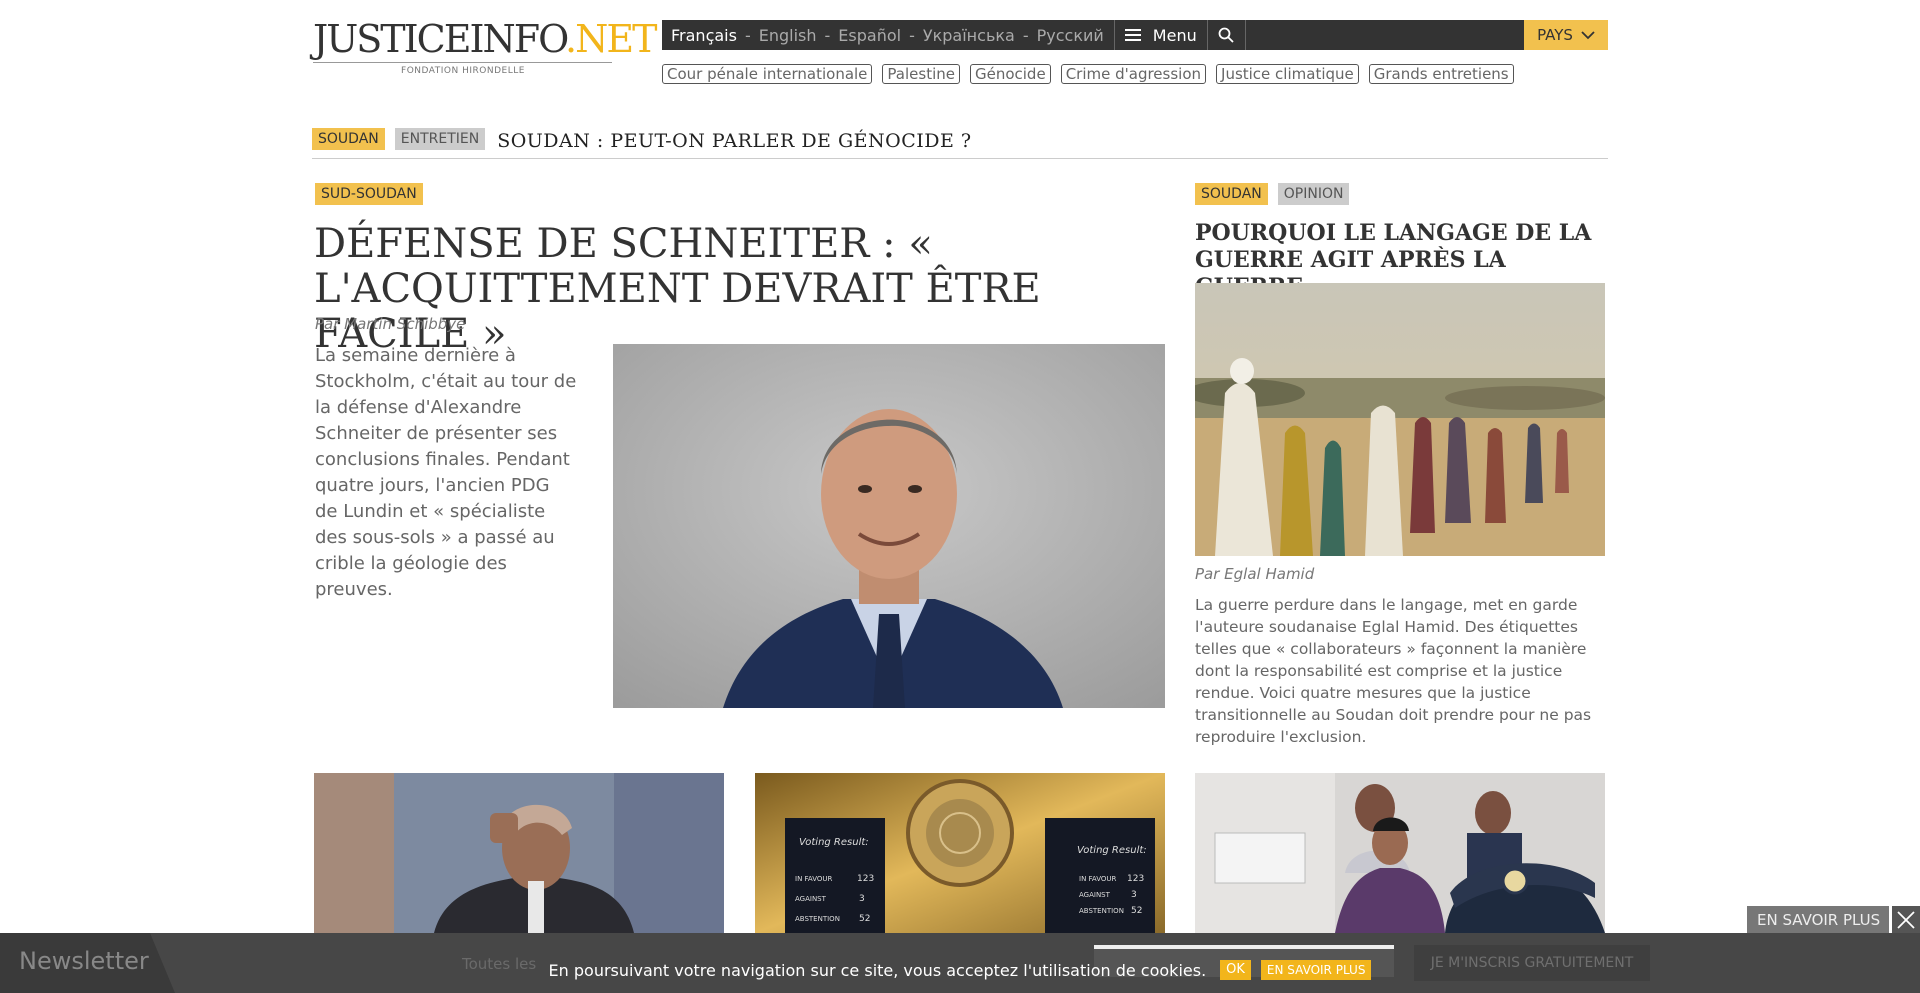 This screenshot has width=1920, height=993. Describe the element at coordinates (1136, 911) in the screenshot. I see `un-board-right-row3-value: 52` at that location.